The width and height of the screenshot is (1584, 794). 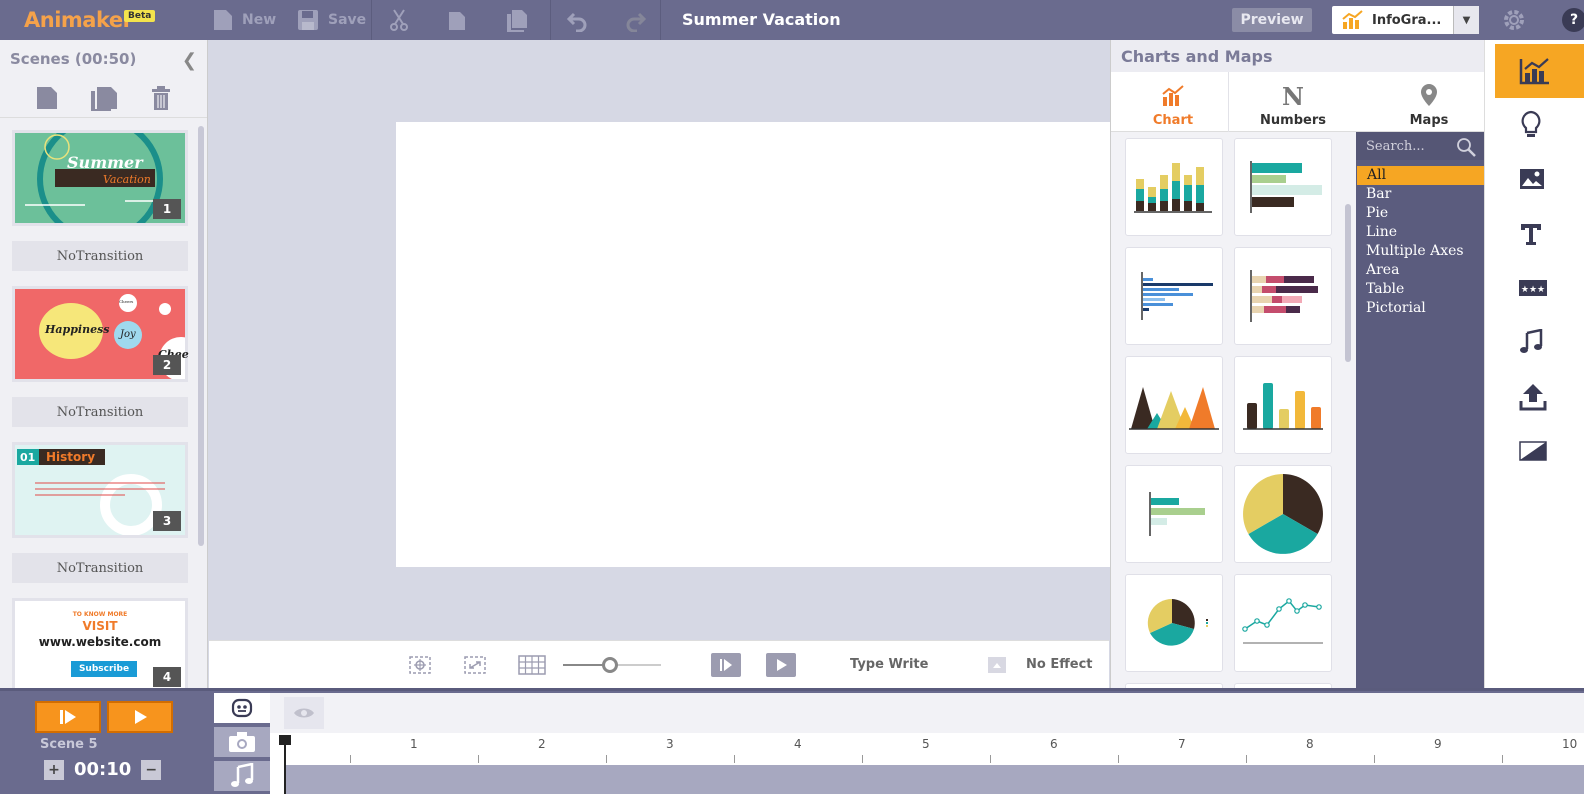 I want to click on app-logo: Animaker, so click(x=78, y=20).